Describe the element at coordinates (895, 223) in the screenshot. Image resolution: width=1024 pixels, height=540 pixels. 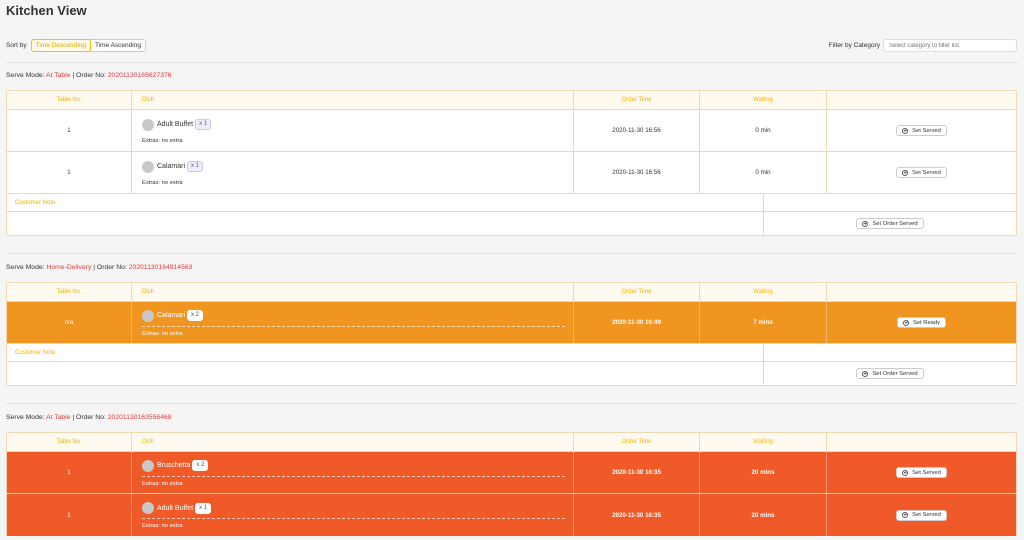
I see `button-label: Set Order Served` at that location.